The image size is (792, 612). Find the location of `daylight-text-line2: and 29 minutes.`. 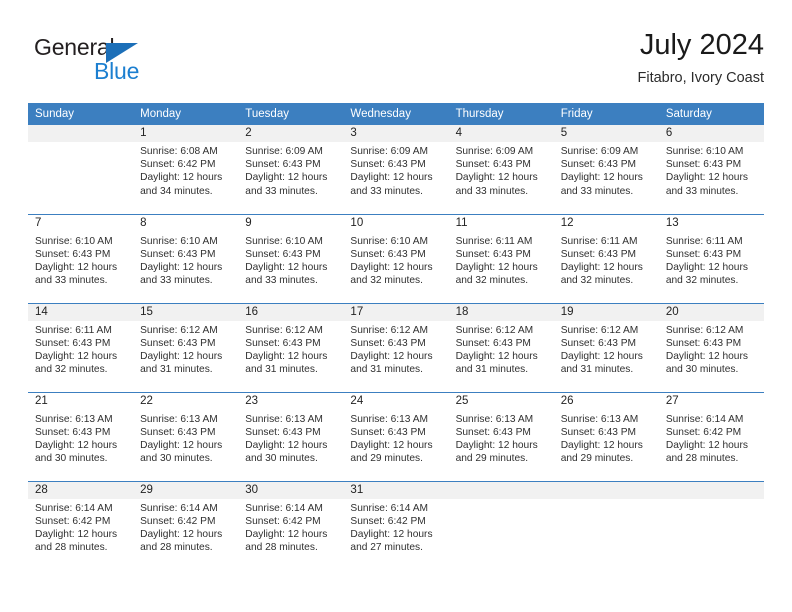

daylight-text-line2: and 29 minutes. is located at coordinates (386, 459).